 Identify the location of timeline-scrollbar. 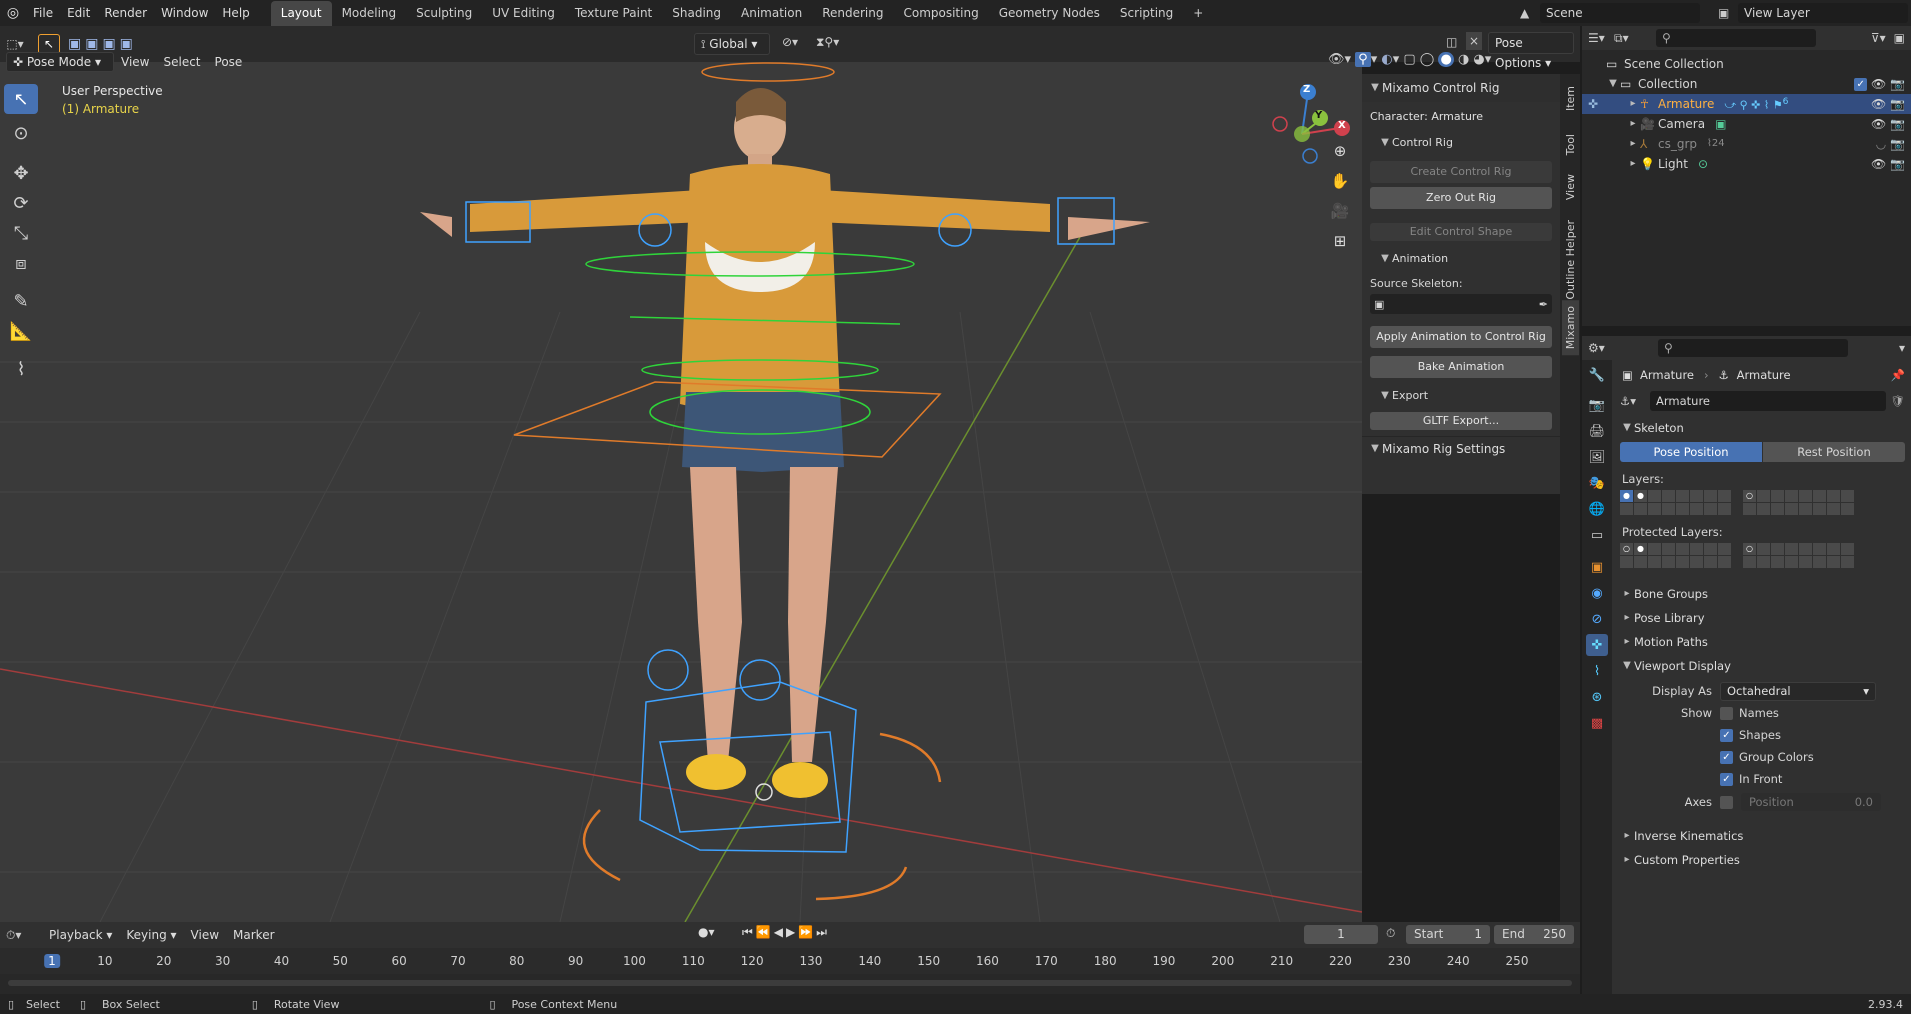
(790, 983).